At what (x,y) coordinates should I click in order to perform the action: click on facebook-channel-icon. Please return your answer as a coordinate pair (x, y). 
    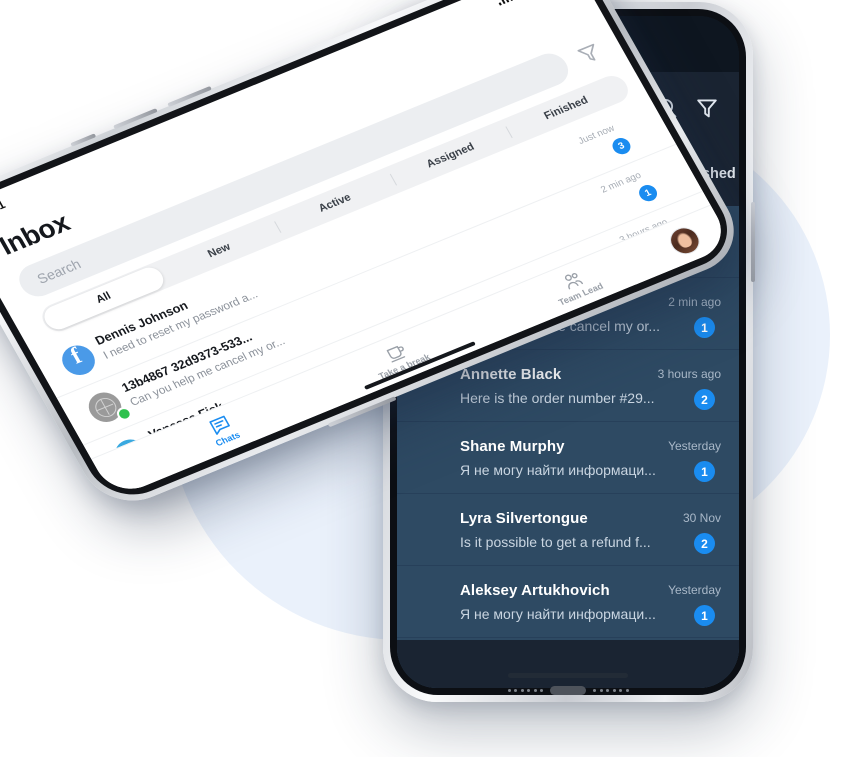
    Looking at the image, I should click on (78, 360).